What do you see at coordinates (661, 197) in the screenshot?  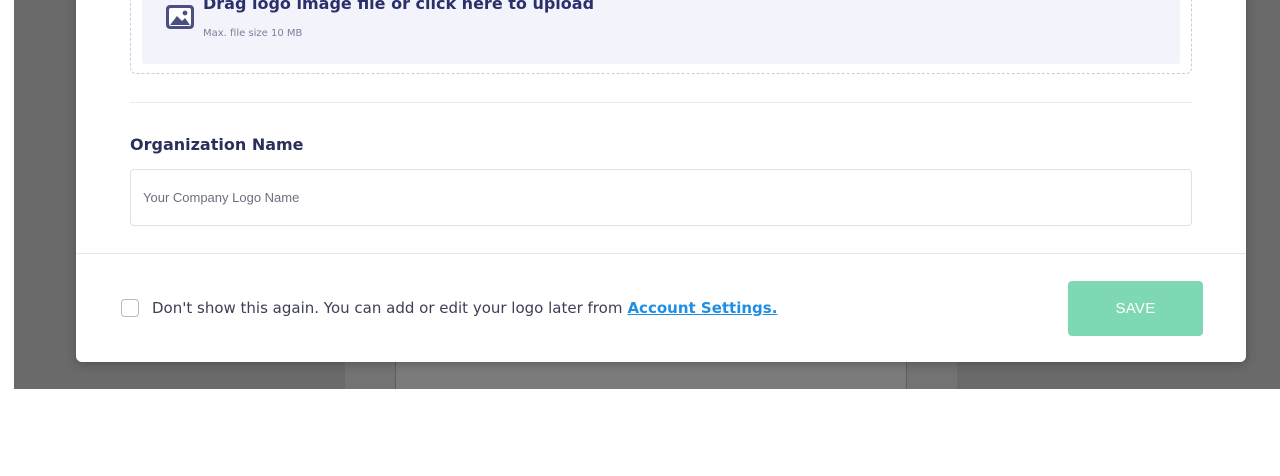 I see `organization-name-input` at bounding box center [661, 197].